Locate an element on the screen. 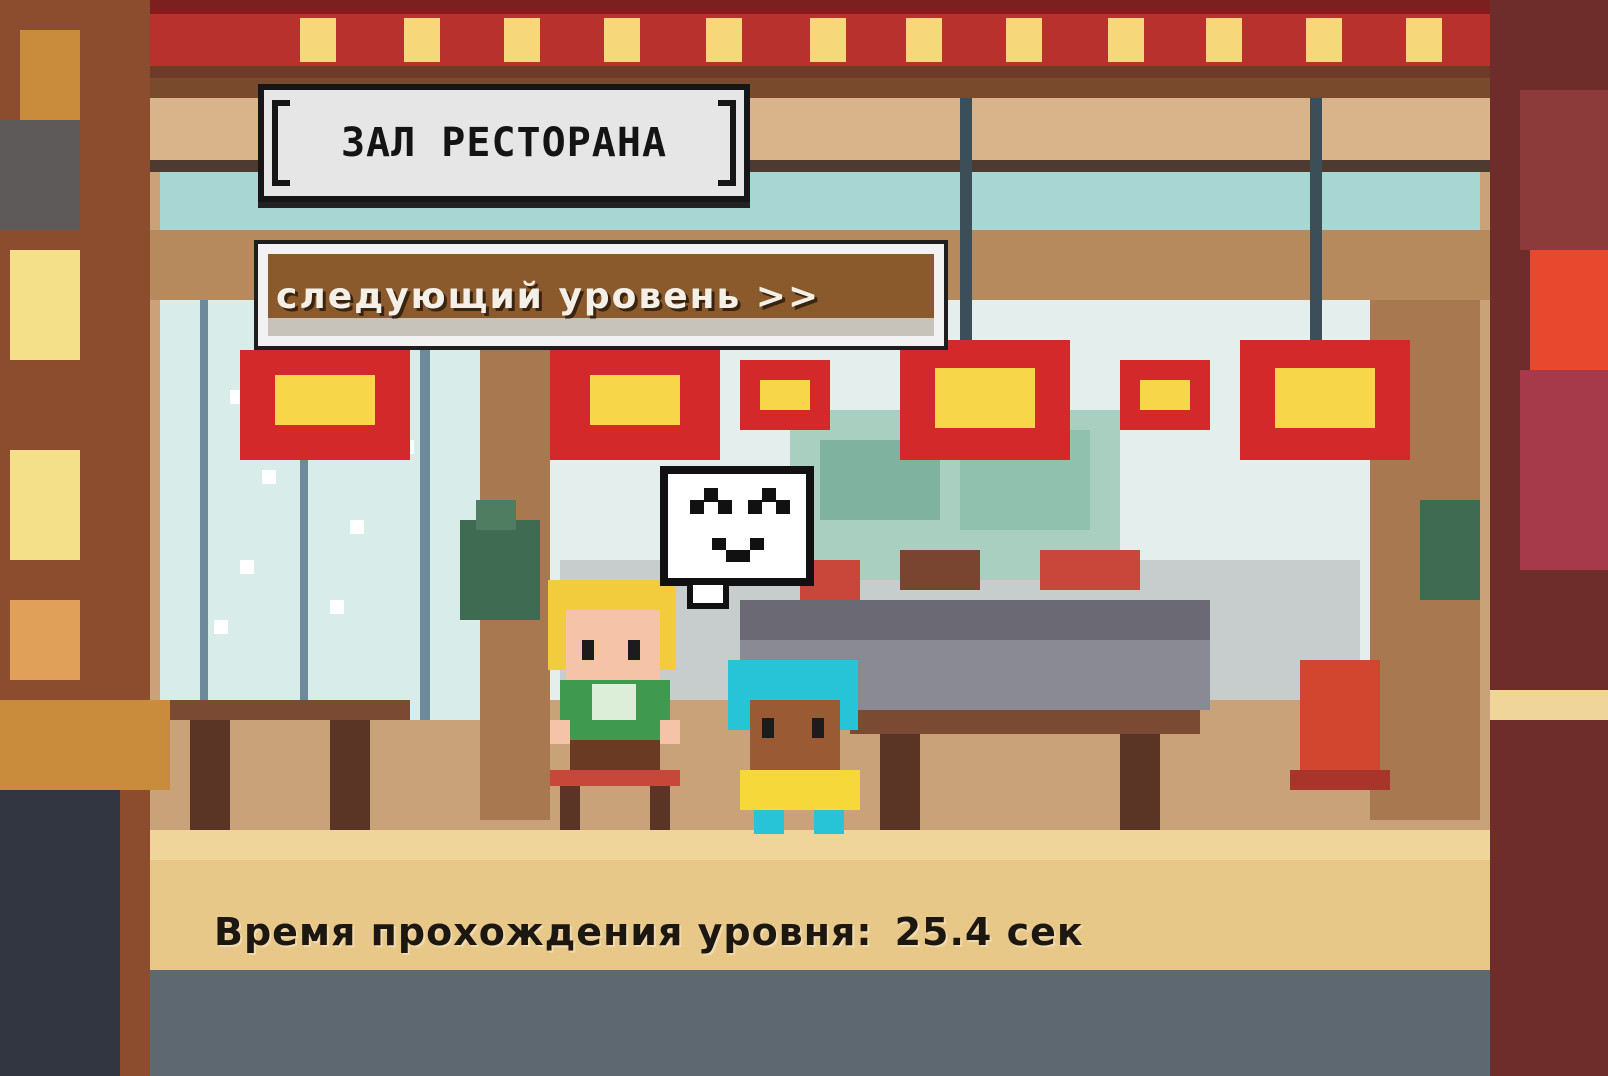 Image resolution: width=1608 pixels, height=1076 pixels. next-level-label: следующий уровень >> is located at coordinates (548, 296).